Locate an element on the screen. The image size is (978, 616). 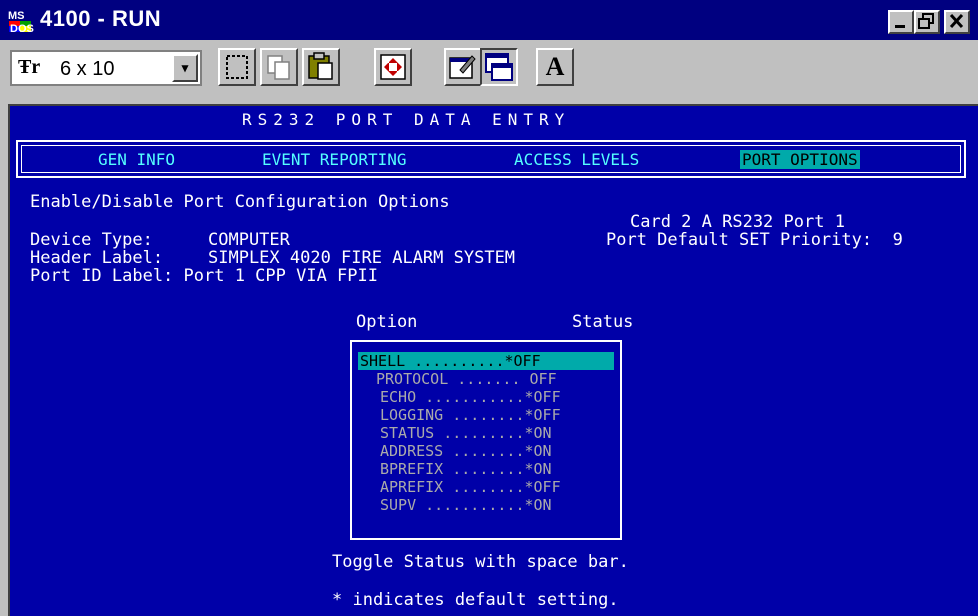
paste-icon is located at coordinates (320, 66).